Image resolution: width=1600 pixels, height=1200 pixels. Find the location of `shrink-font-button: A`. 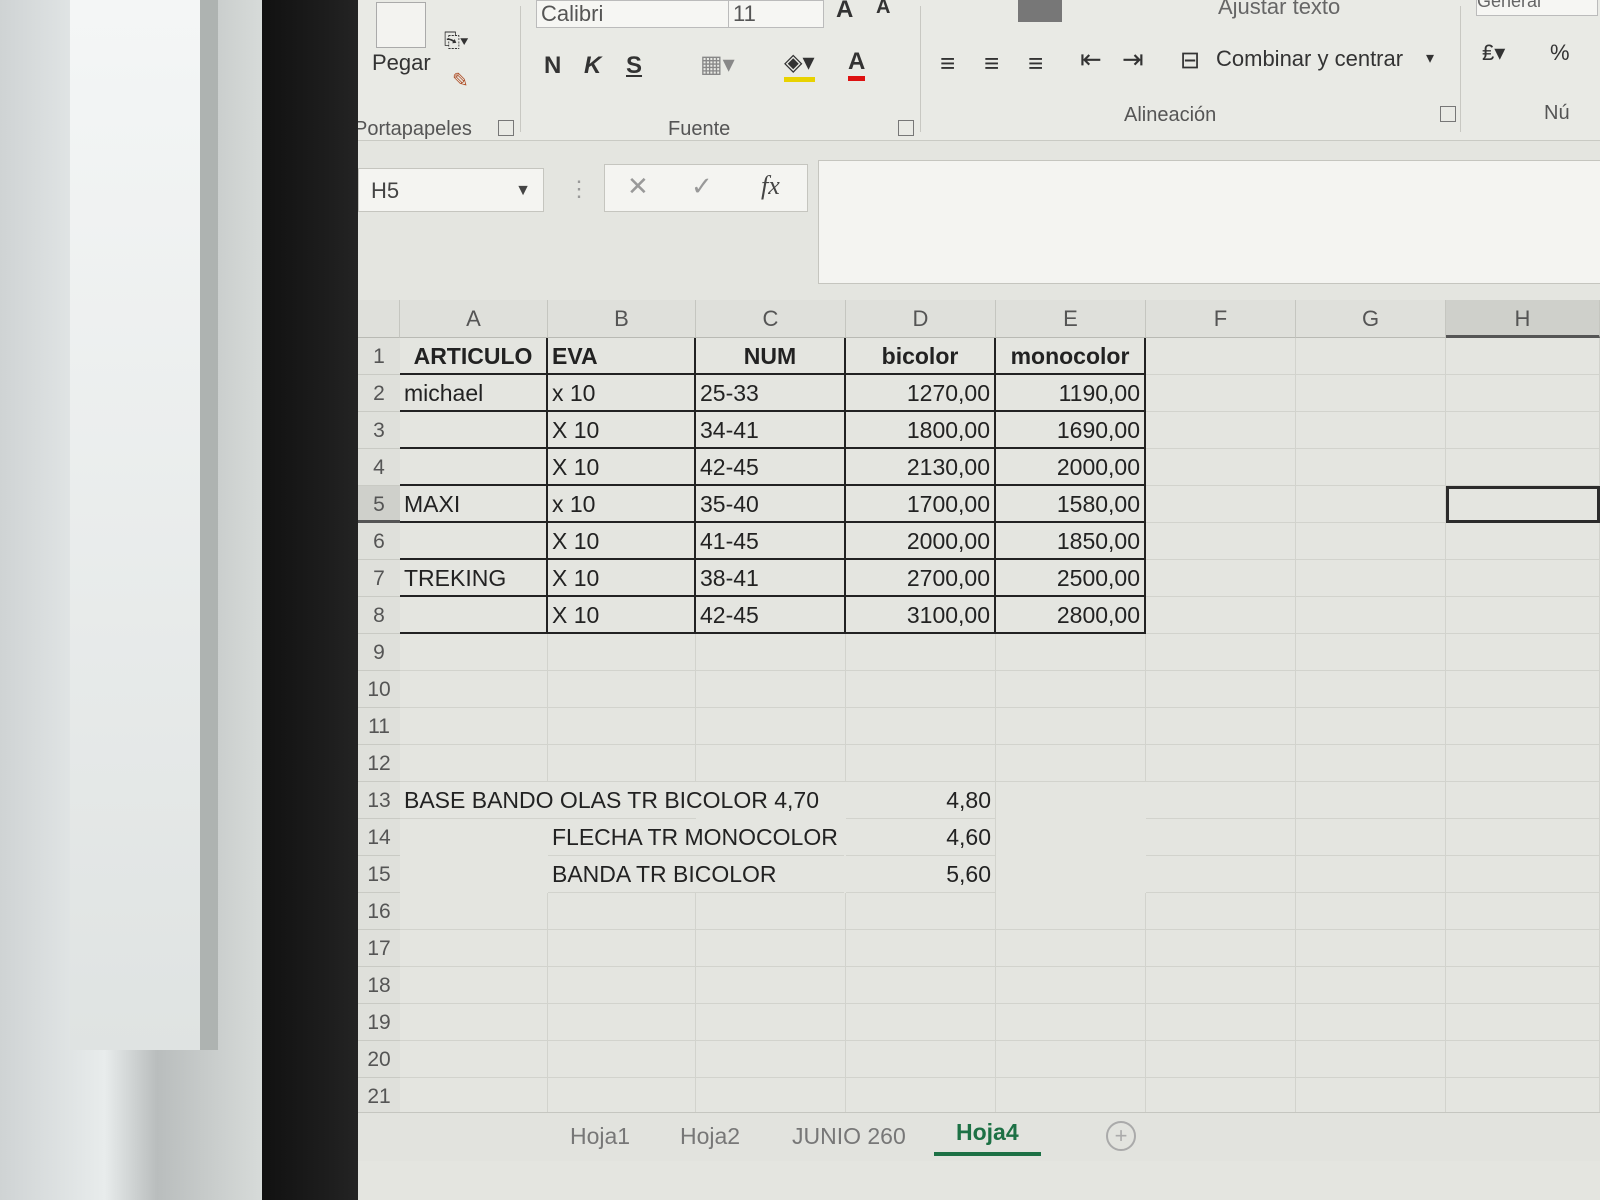

shrink-font-button: A is located at coordinates (883, 9).